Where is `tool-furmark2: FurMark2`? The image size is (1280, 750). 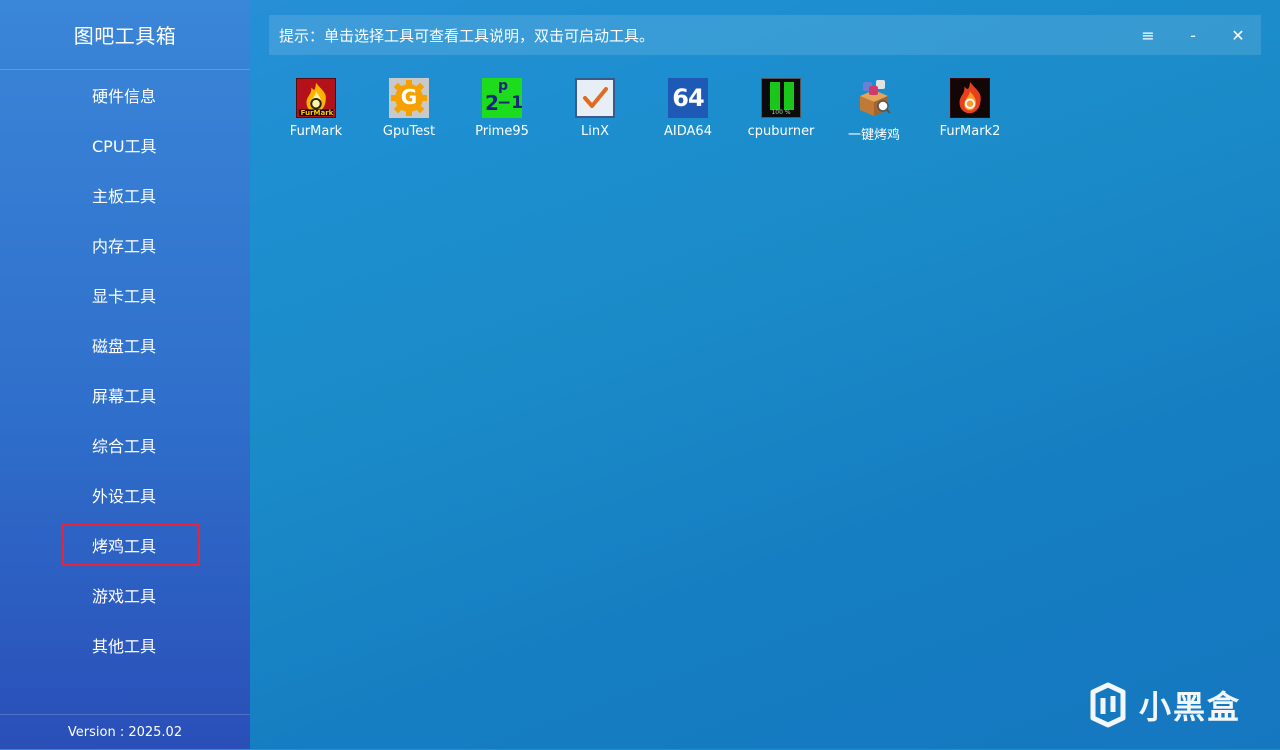
tool-furmark2: FurMark2 is located at coordinates (970, 113).